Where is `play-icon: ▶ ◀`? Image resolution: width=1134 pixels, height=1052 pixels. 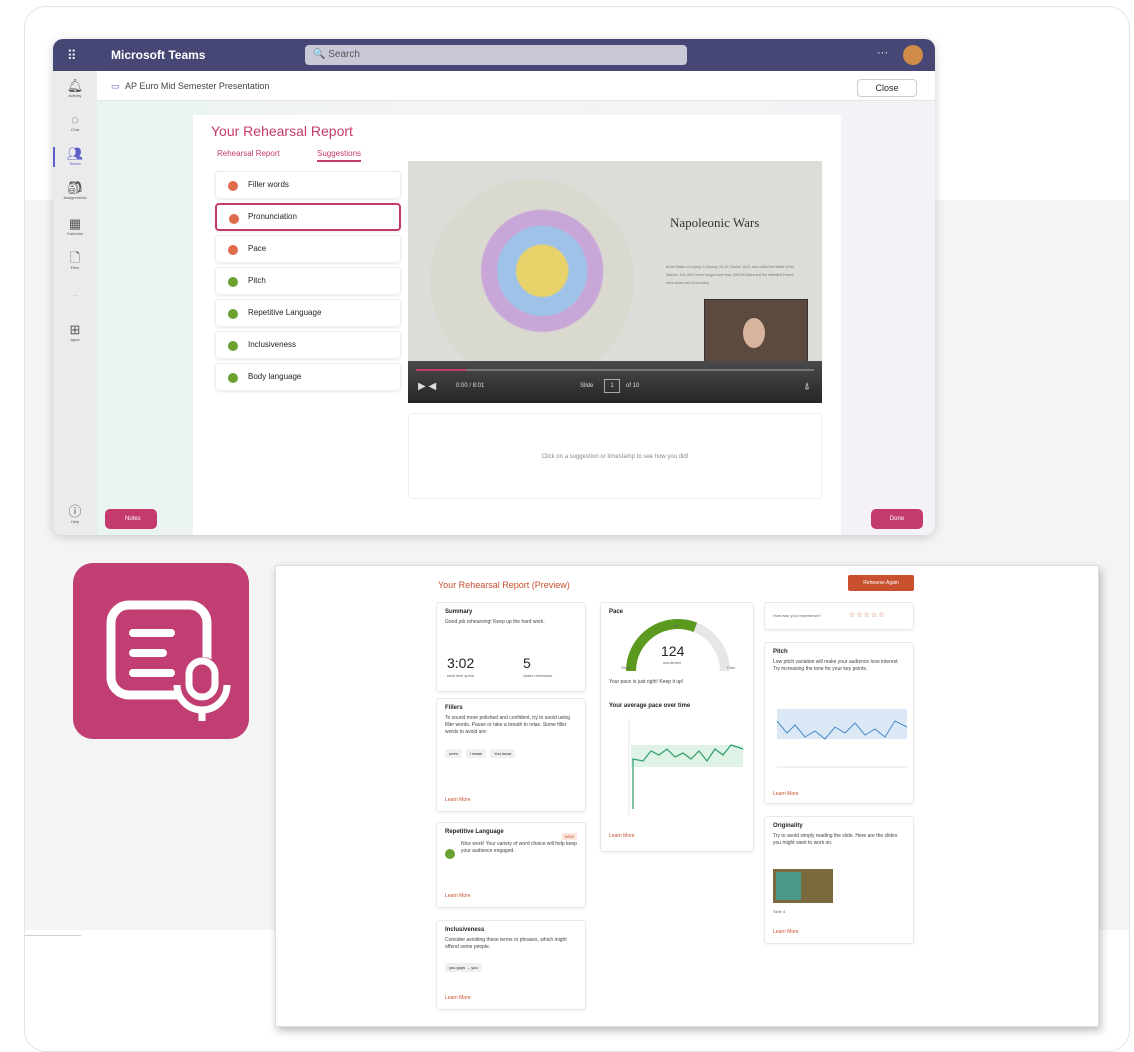
play-icon: ▶ ◀ is located at coordinates (427, 386).